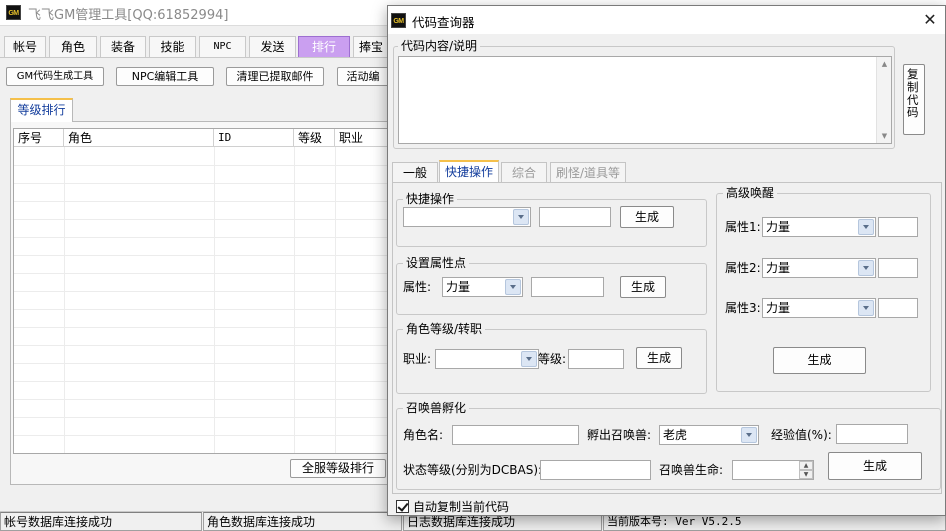 This screenshot has width=946, height=531. I want to click on copy-code-button: 复制代码, so click(914, 99).